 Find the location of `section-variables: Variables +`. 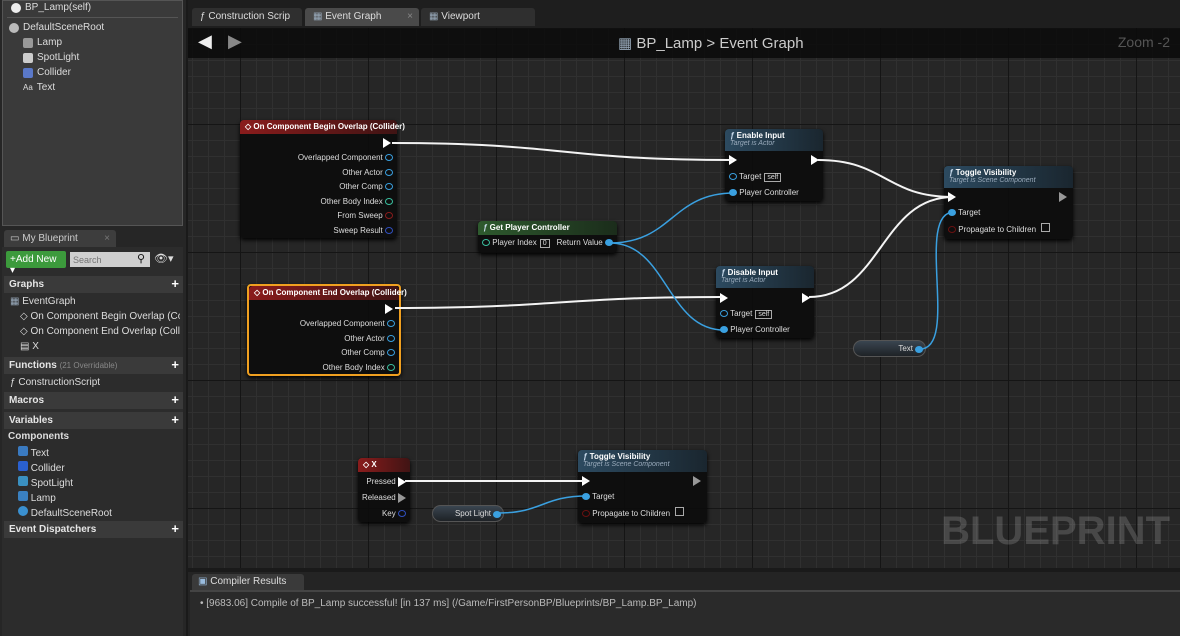

section-variables: Variables + is located at coordinates (93, 420).